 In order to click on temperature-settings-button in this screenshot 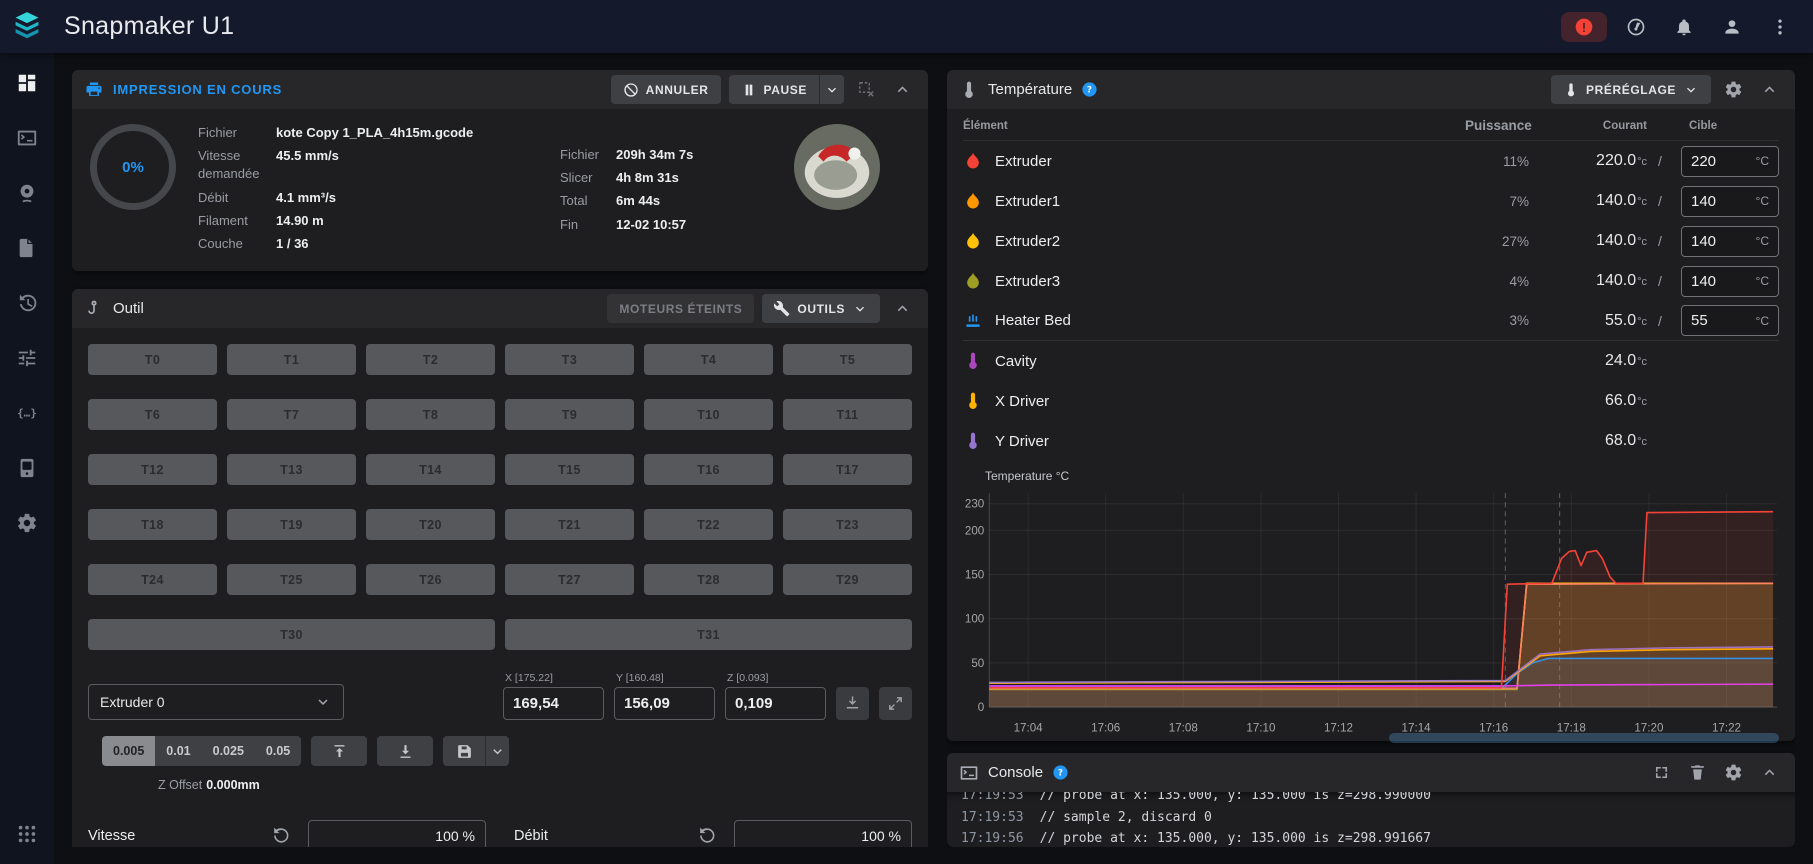, I will do `click(1733, 90)`.